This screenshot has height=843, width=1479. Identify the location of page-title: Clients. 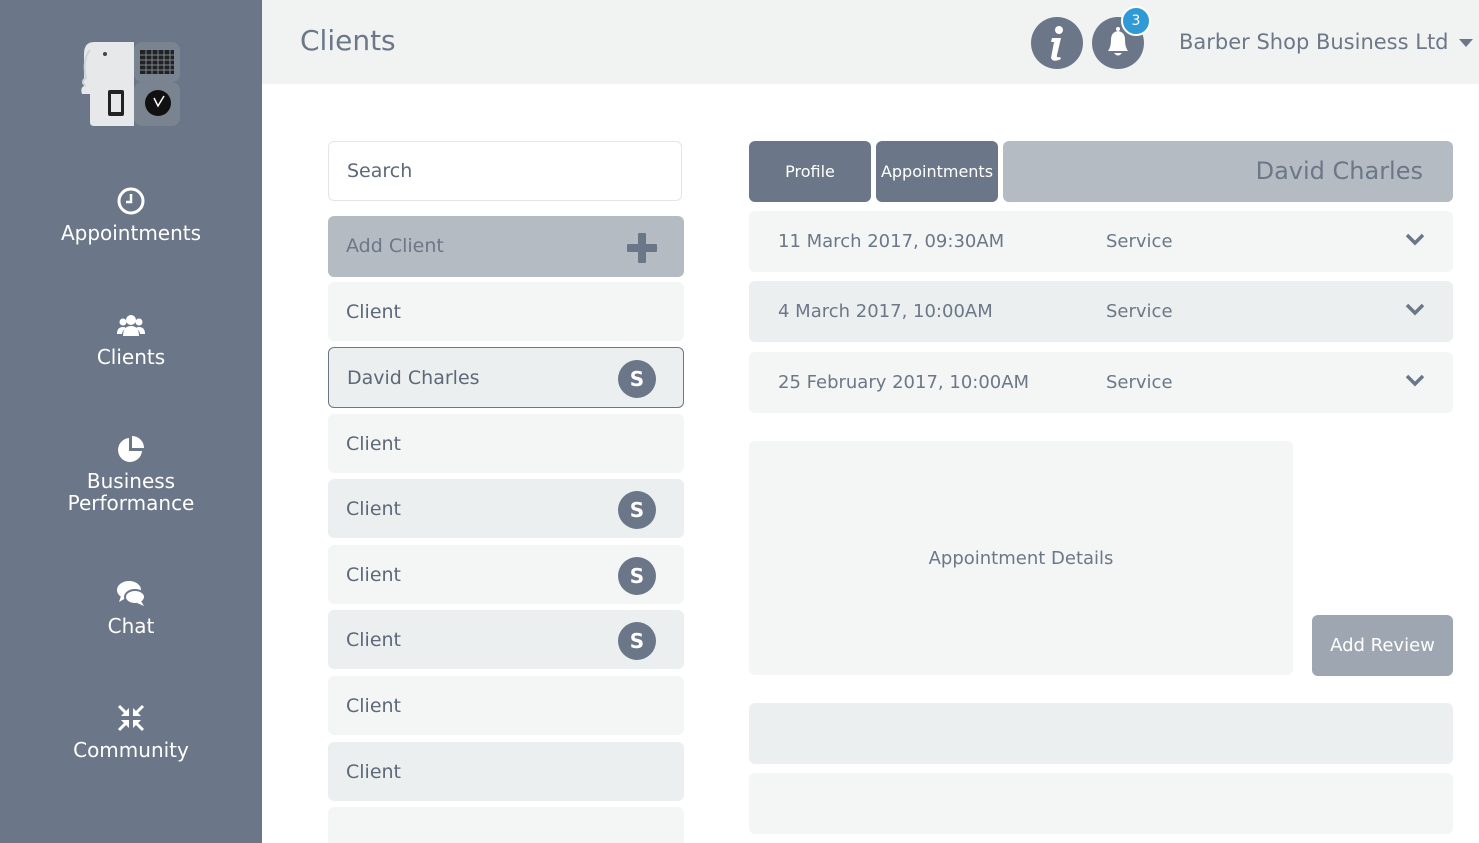
(348, 40).